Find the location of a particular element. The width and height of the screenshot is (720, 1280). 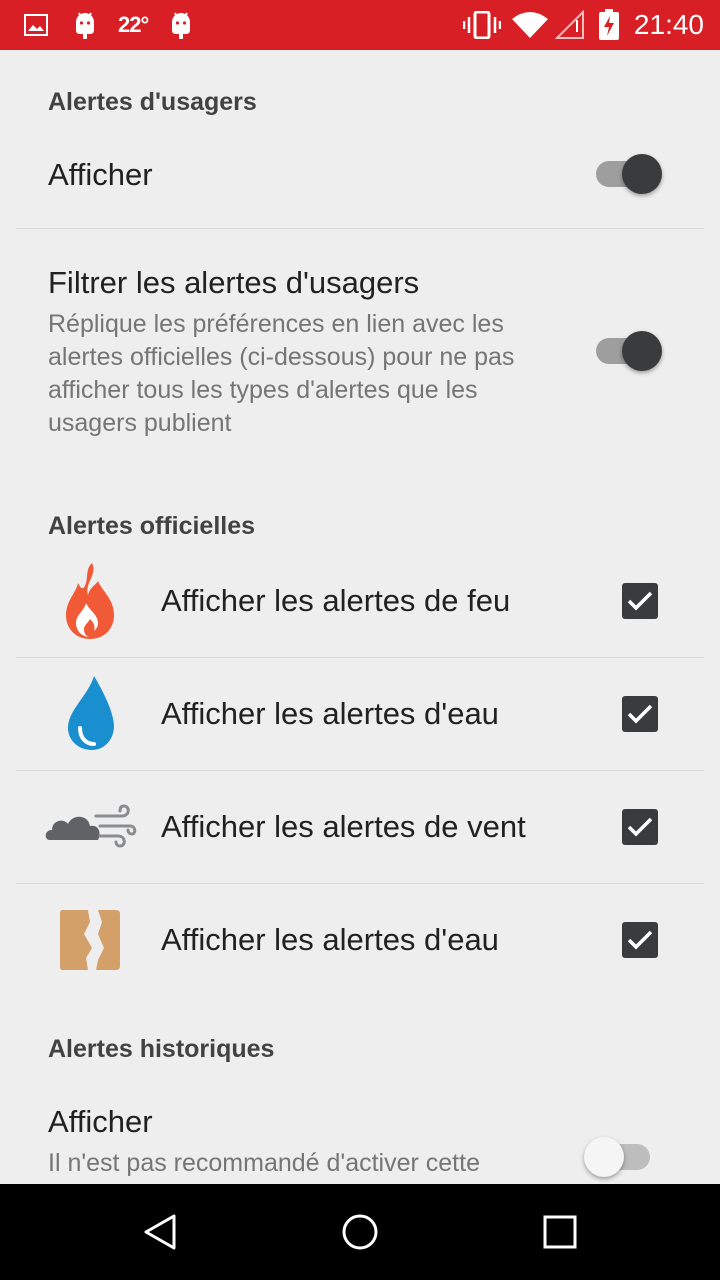

clock-text: 21:40 is located at coordinates (668, 24).